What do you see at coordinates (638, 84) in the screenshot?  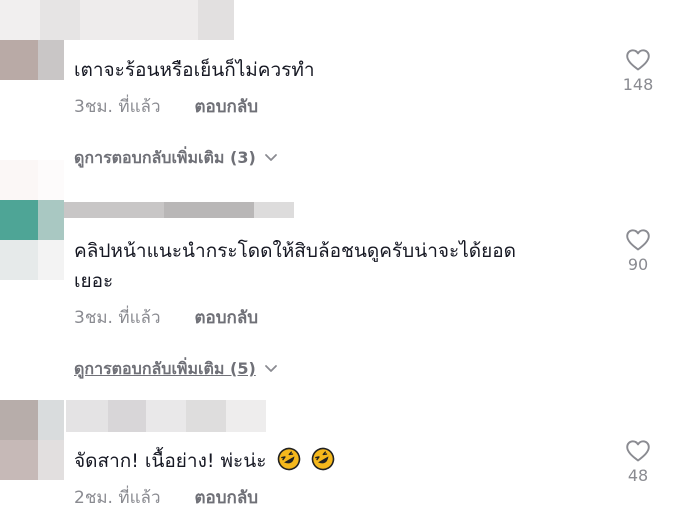 I see `like-count: 148` at bounding box center [638, 84].